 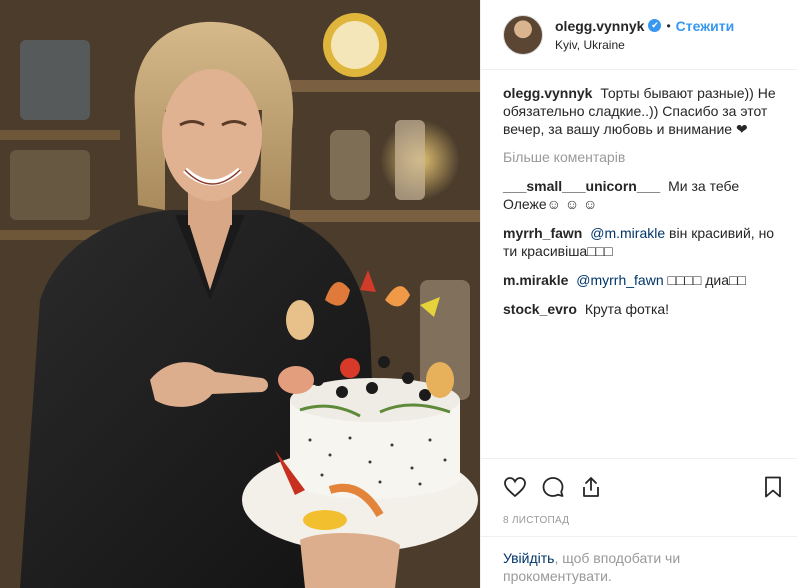 I want to click on load-more-comments-button: Більше коментарів, so click(x=642, y=157).